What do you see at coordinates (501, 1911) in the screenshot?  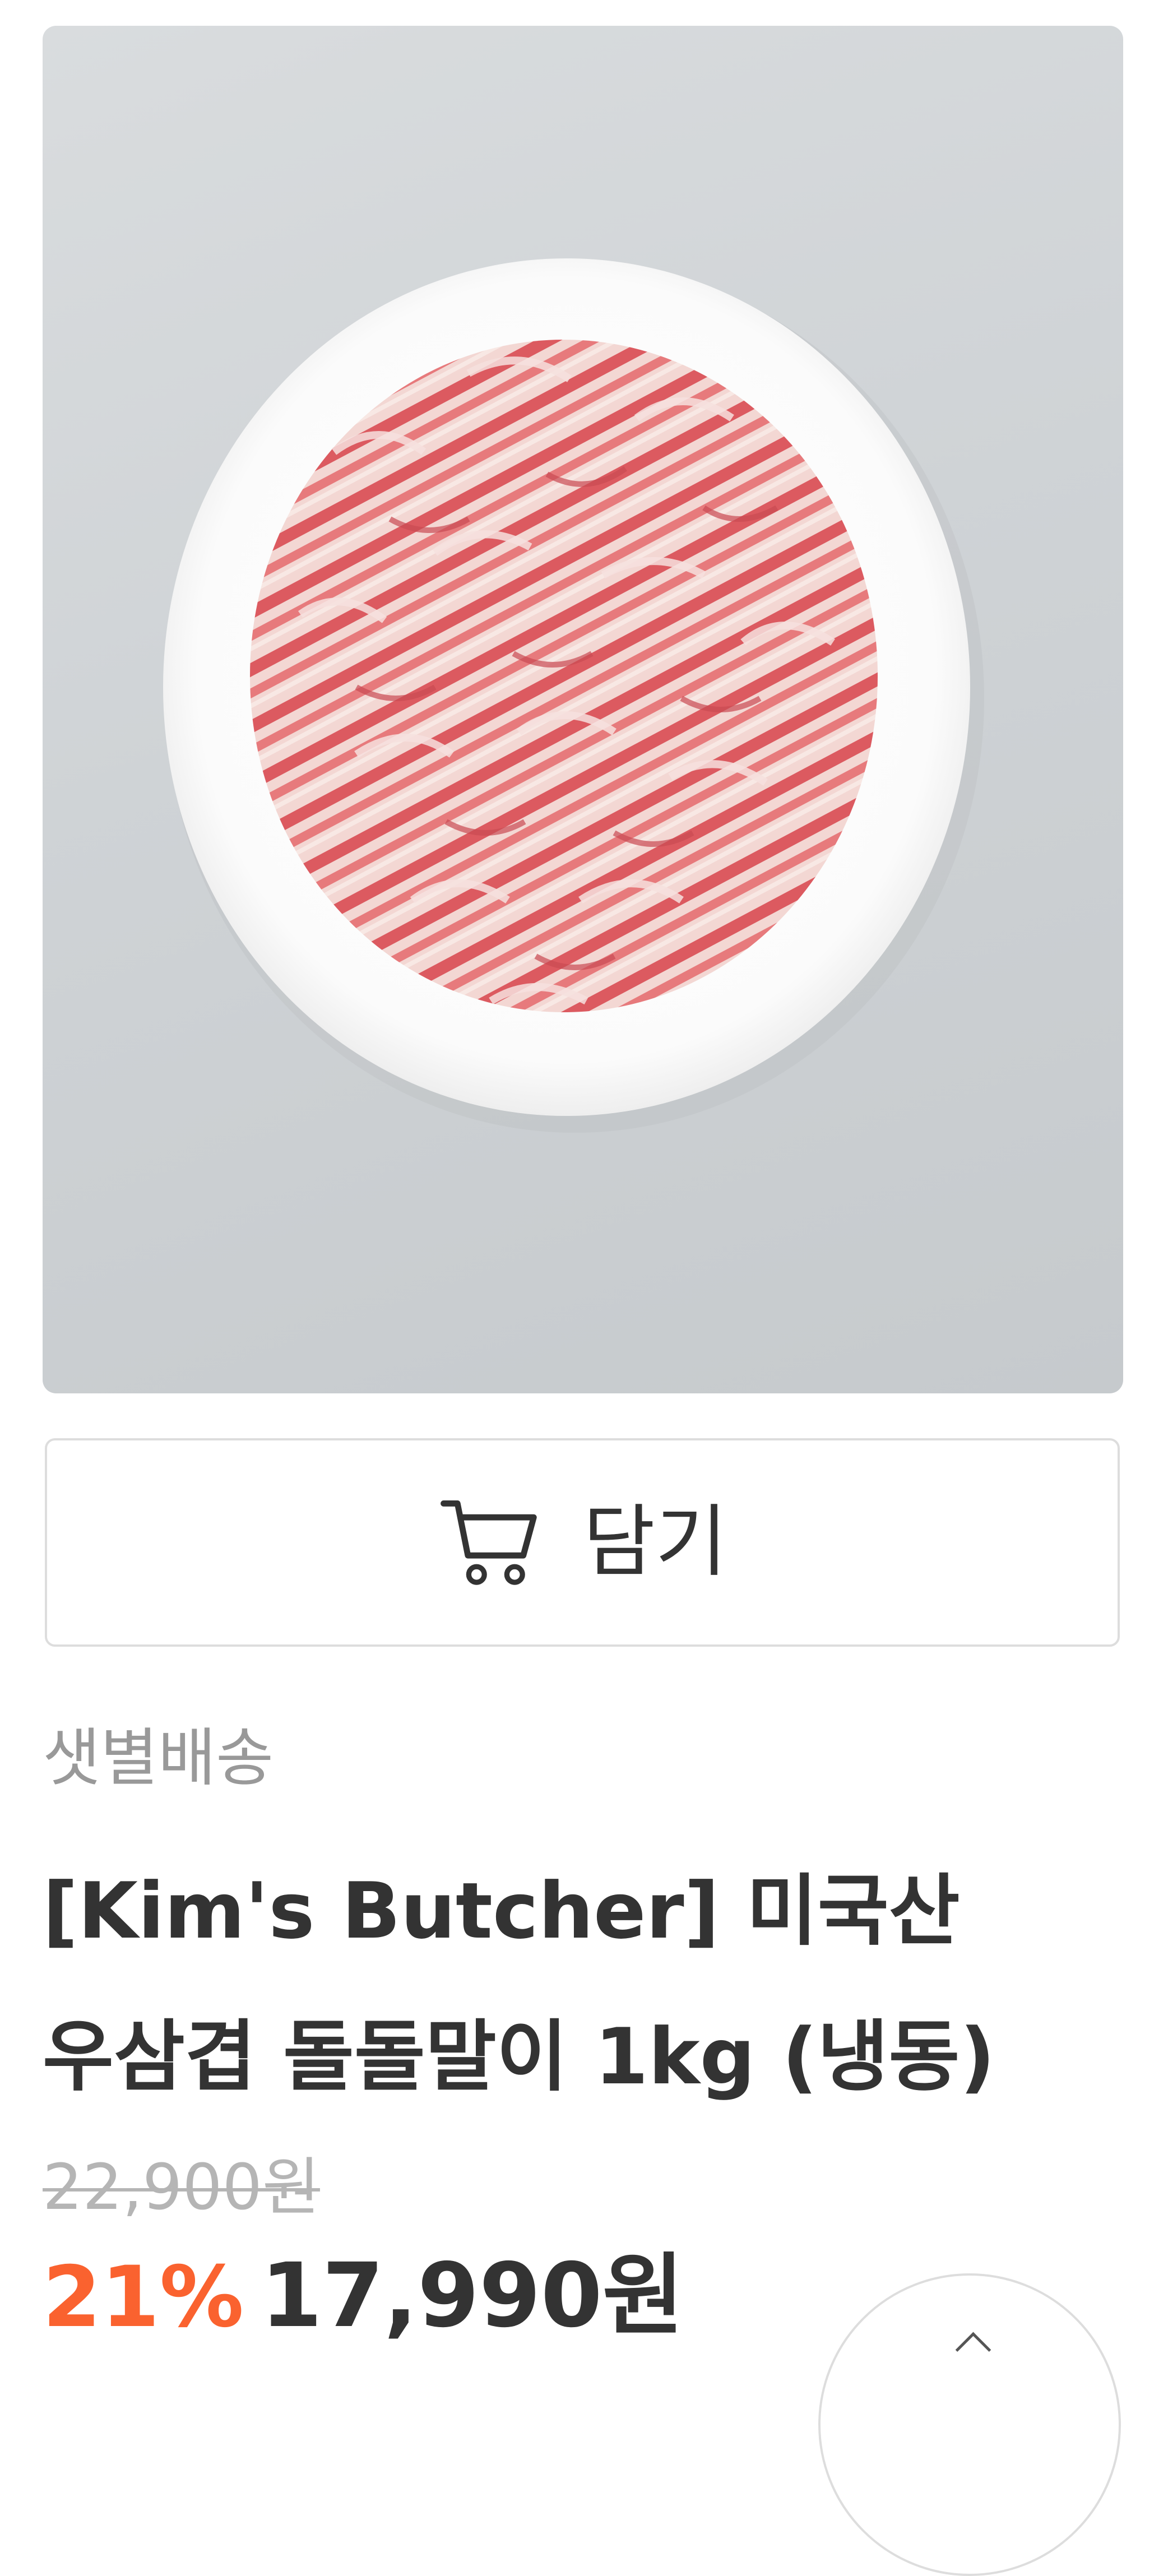 I see `product-name-line-1: [Kim's Butcher] 미국산` at bounding box center [501, 1911].